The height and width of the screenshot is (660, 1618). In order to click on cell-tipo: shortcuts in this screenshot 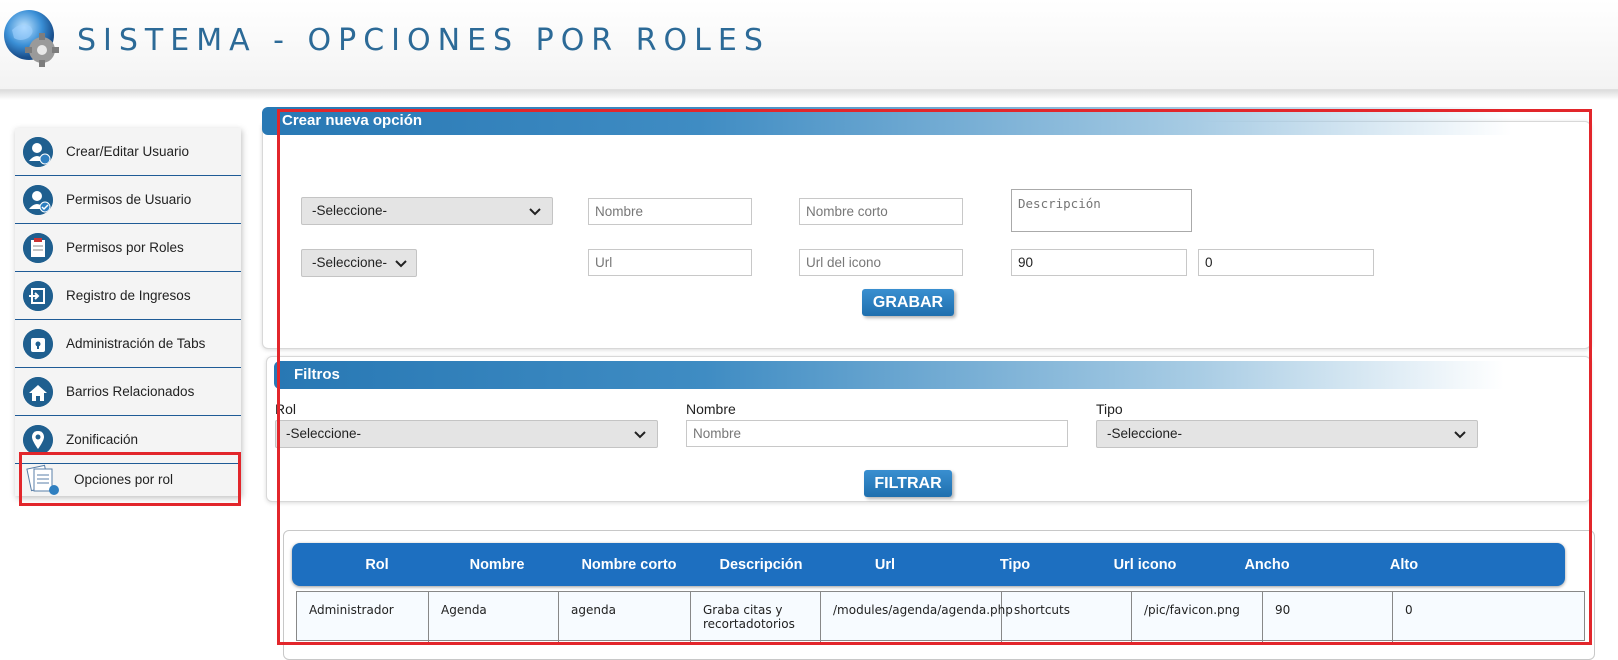, I will do `click(1067, 617)`.